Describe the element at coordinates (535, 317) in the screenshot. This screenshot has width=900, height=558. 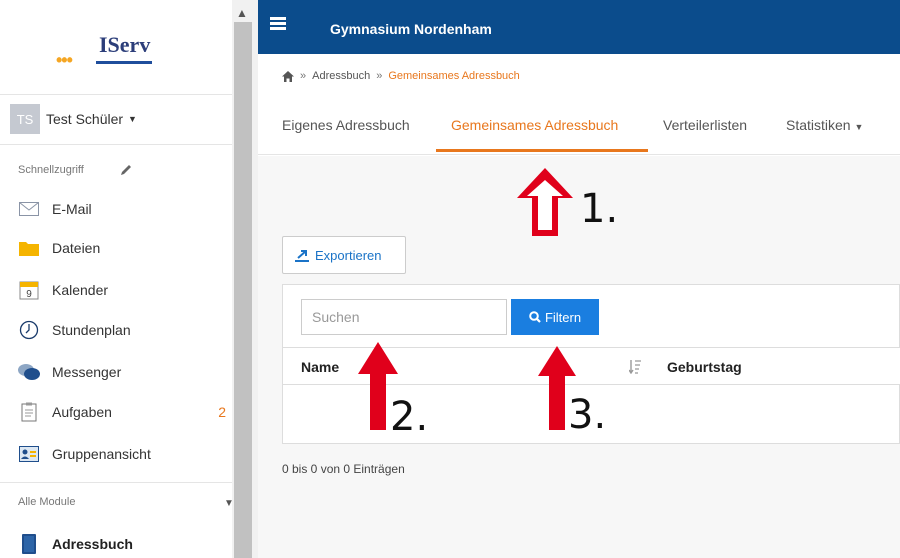
I see `search-icon` at that location.